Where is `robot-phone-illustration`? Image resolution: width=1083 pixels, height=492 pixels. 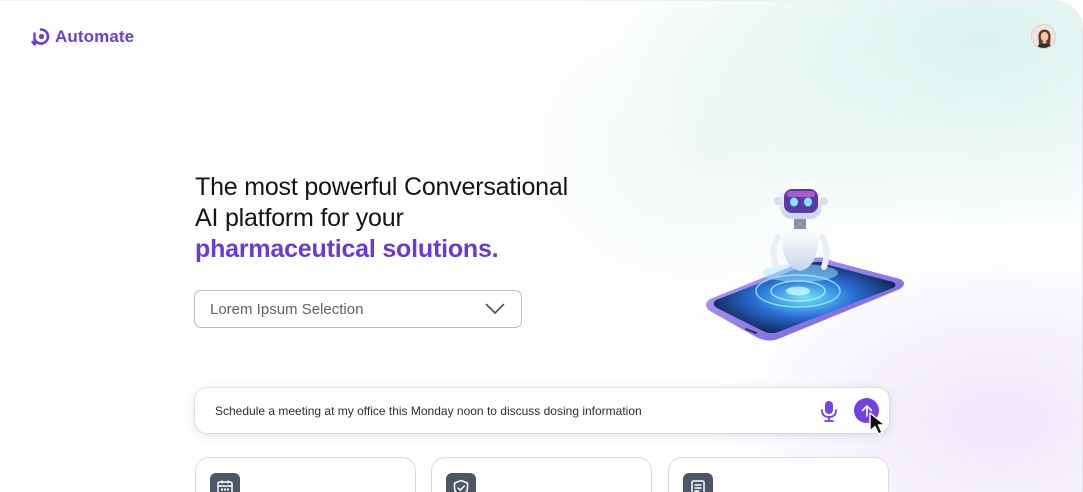 robot-phone-illustration is located at coordinates (805, 262).